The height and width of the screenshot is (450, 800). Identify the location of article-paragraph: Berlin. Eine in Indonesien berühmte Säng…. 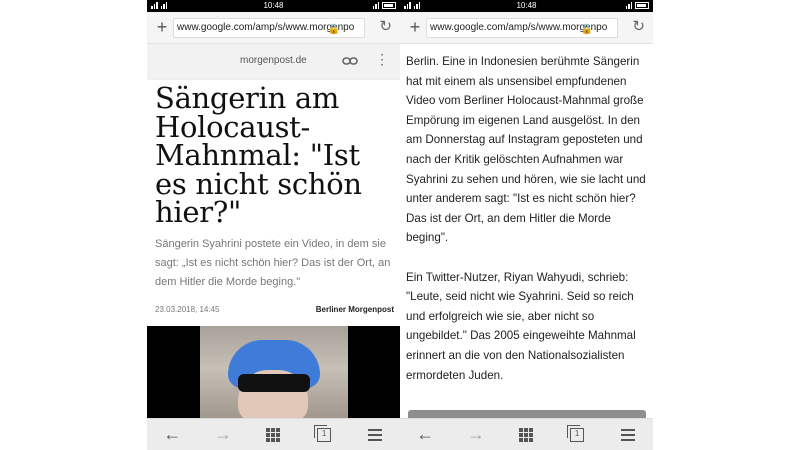
(526, 150).